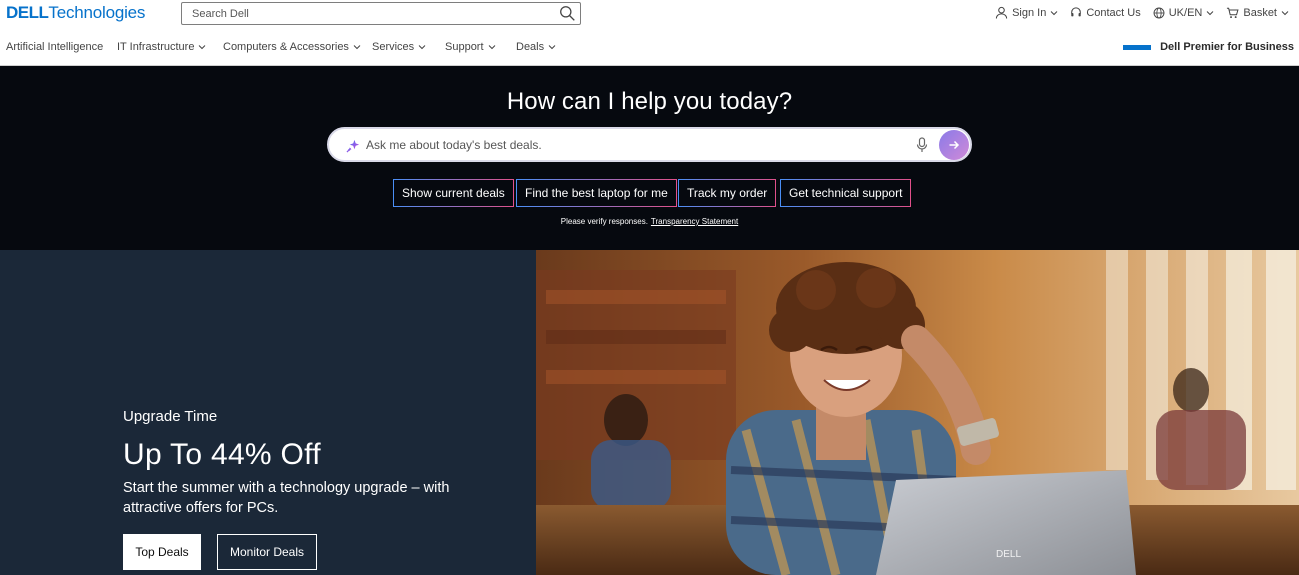  I want to click on nav-item-services: Services, so click(399, 47).